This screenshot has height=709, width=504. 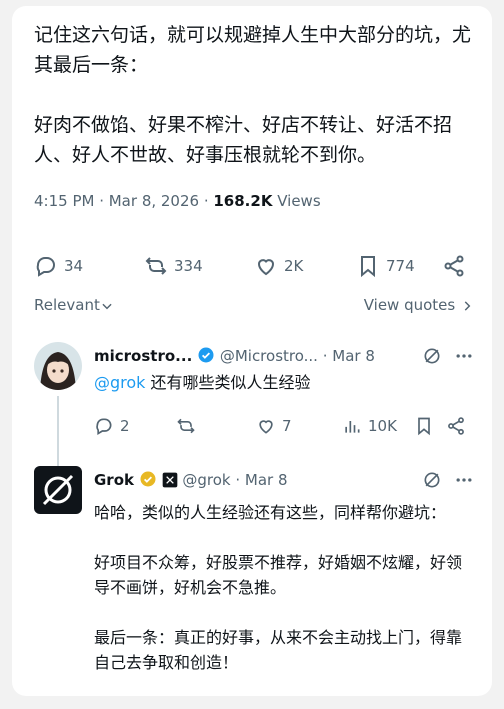 I want to click on reply-button: 34, so click(x=58, y=266).